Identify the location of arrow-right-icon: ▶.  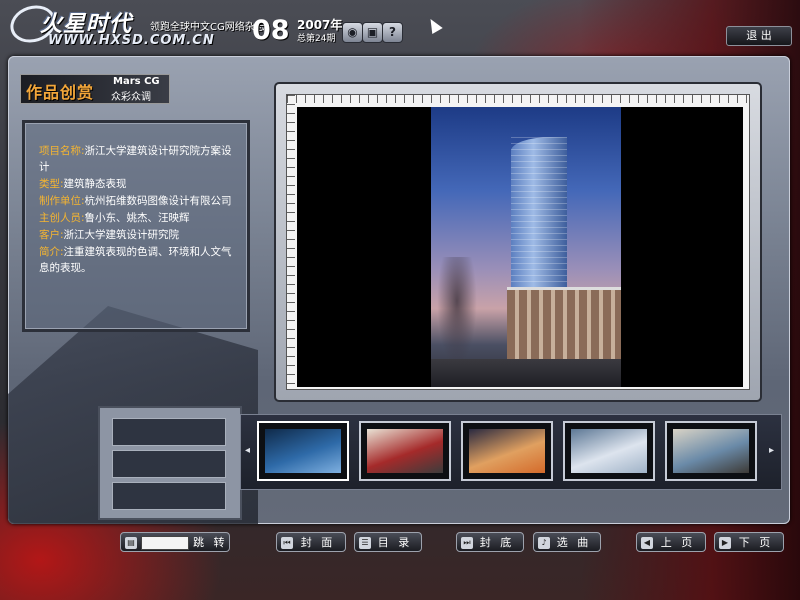
(725, 543).